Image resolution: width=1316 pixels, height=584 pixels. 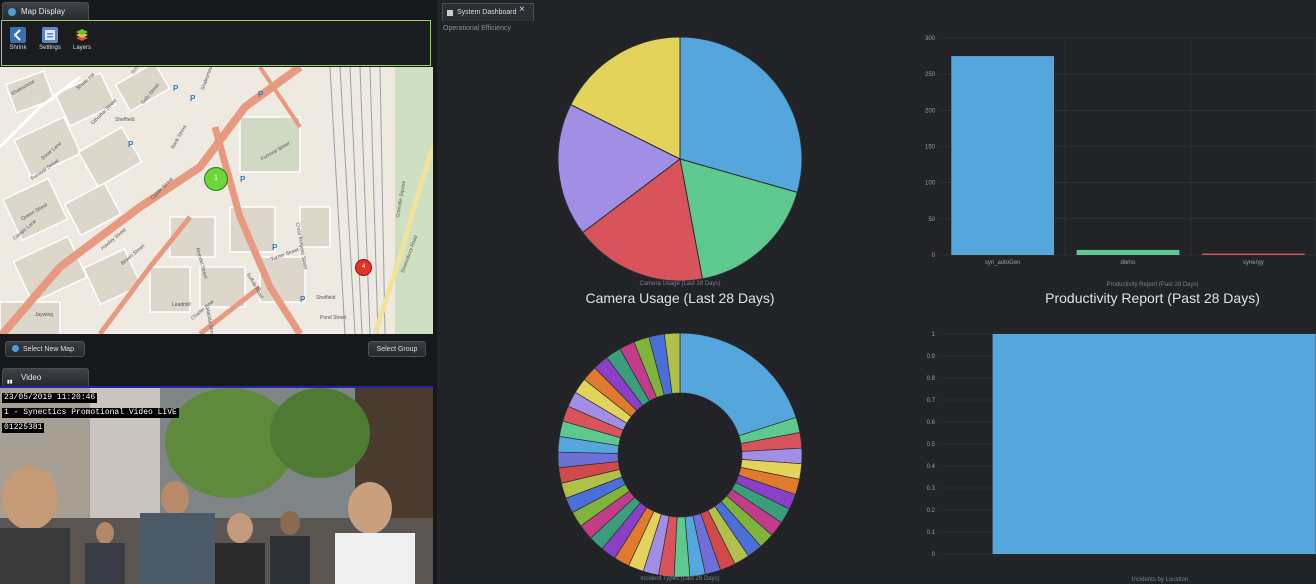 I want to click on y-tick-label: 0.8, so click(x=931, y=379).